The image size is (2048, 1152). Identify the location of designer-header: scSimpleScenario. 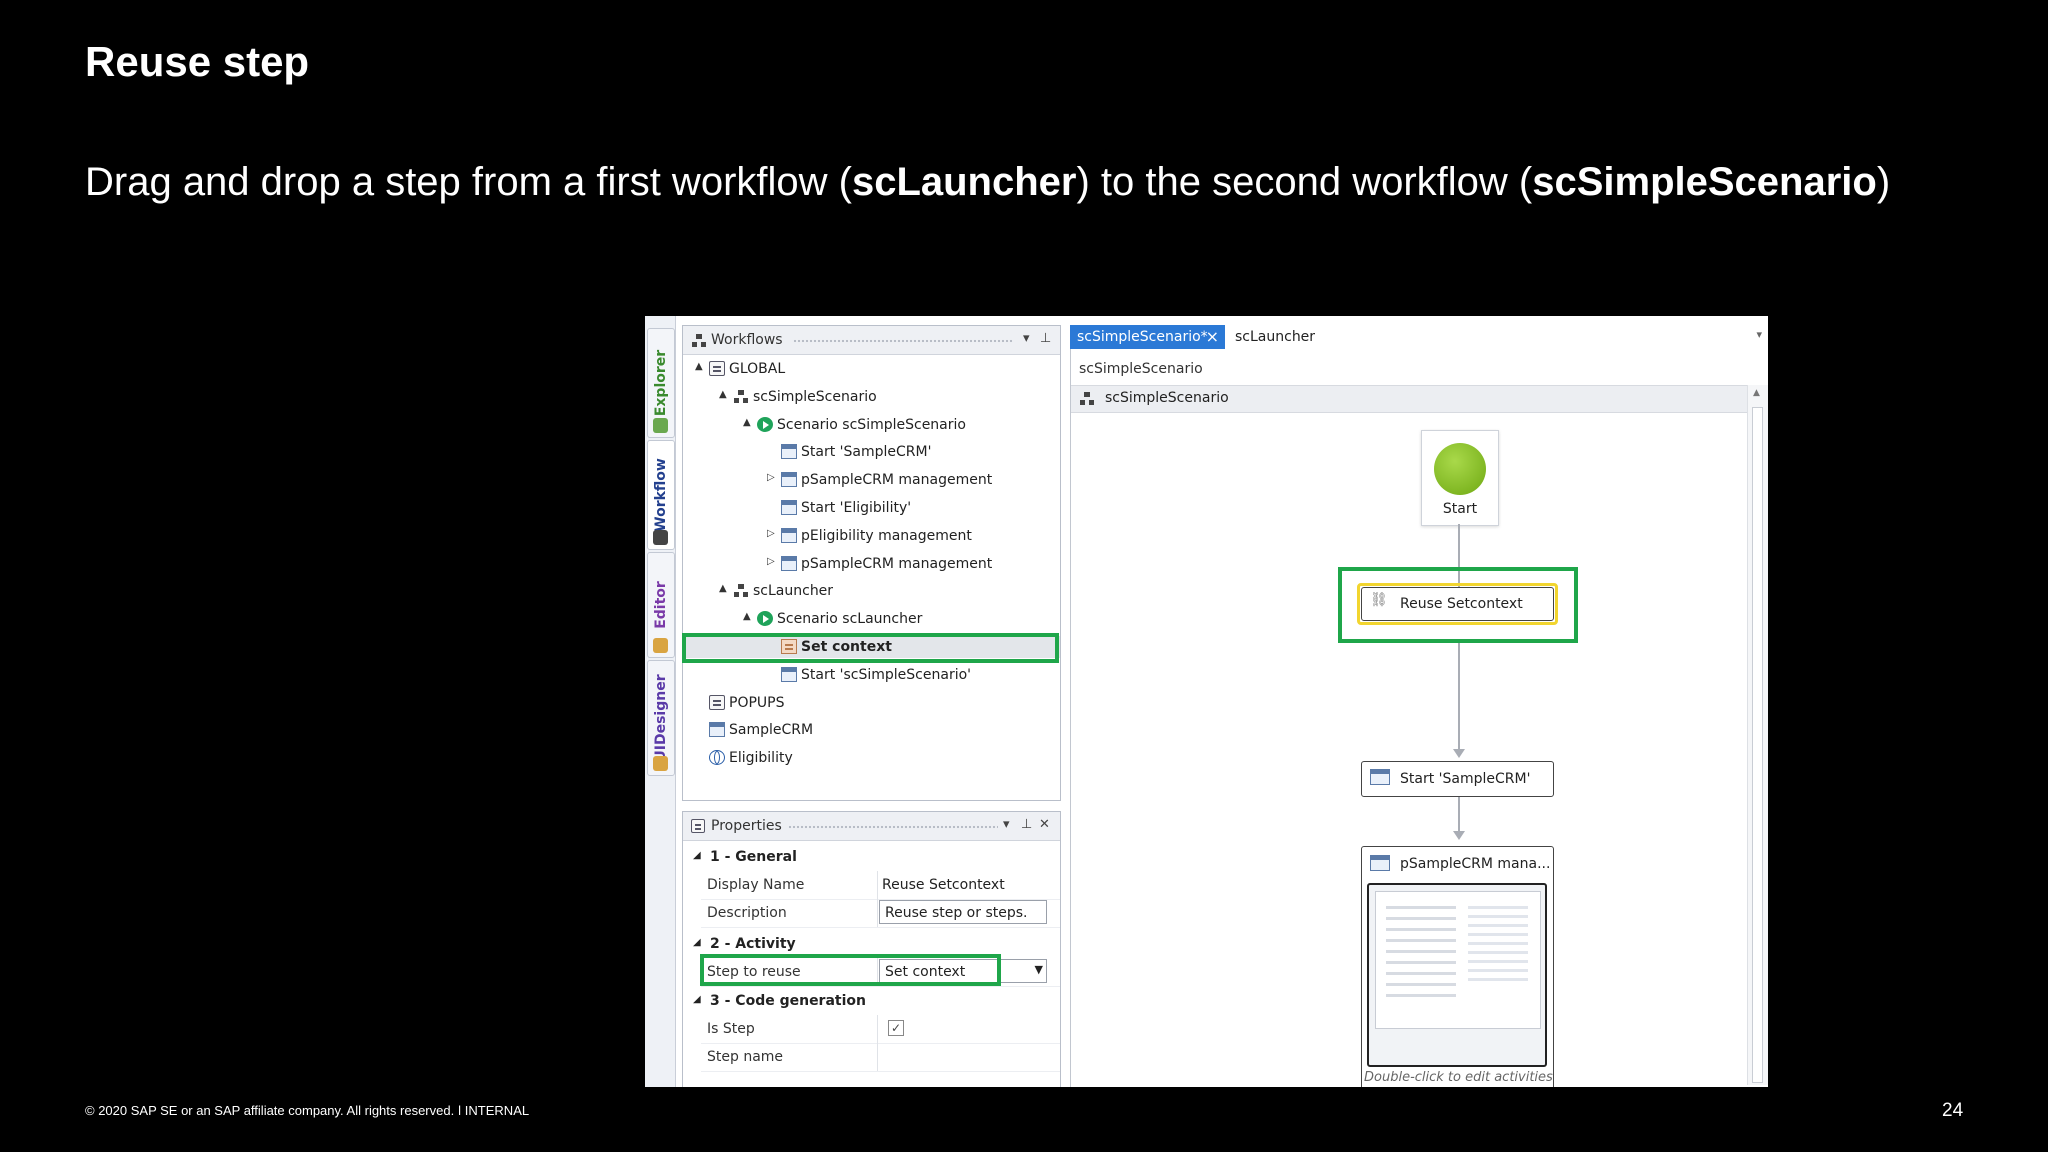
(1409, 399).